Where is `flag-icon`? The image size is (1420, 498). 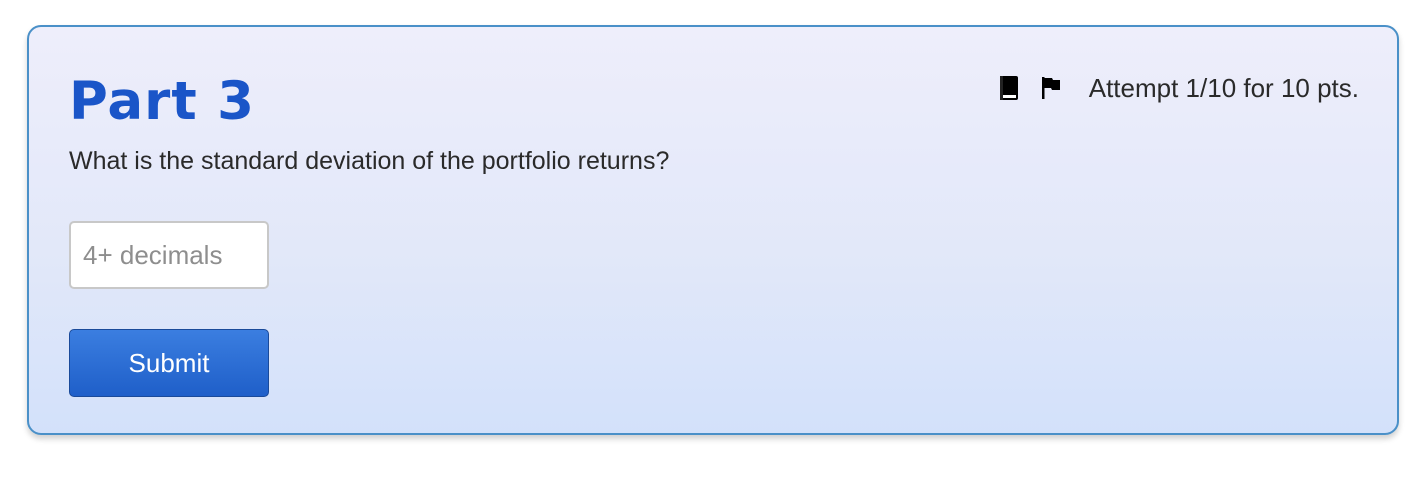 flag-icon is located at coordinates (1051, 88).